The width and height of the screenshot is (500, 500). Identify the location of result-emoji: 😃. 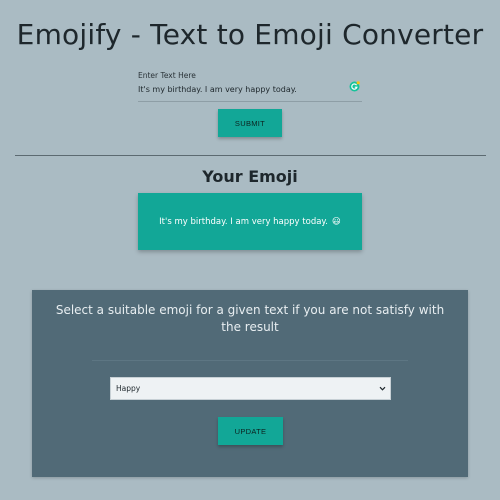
(336, 221).